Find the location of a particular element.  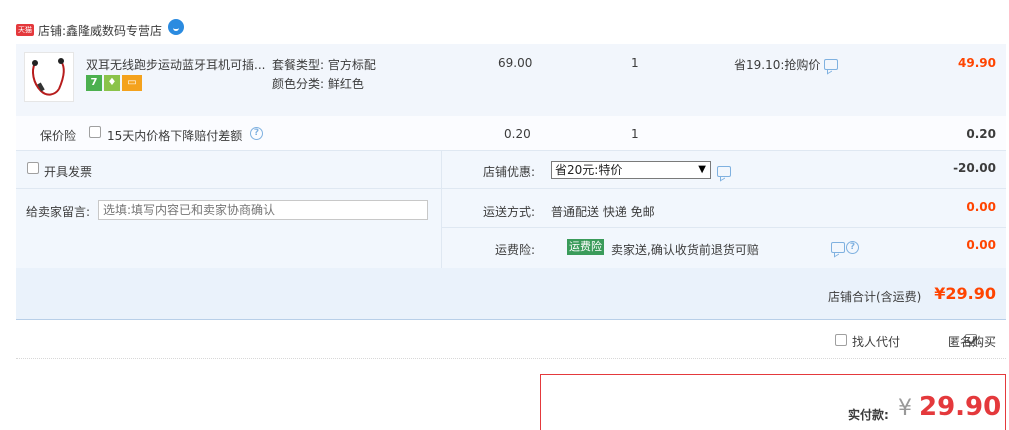

shipping-value: 普通配送 快递 免邮 is located at coordinates (603, 212).